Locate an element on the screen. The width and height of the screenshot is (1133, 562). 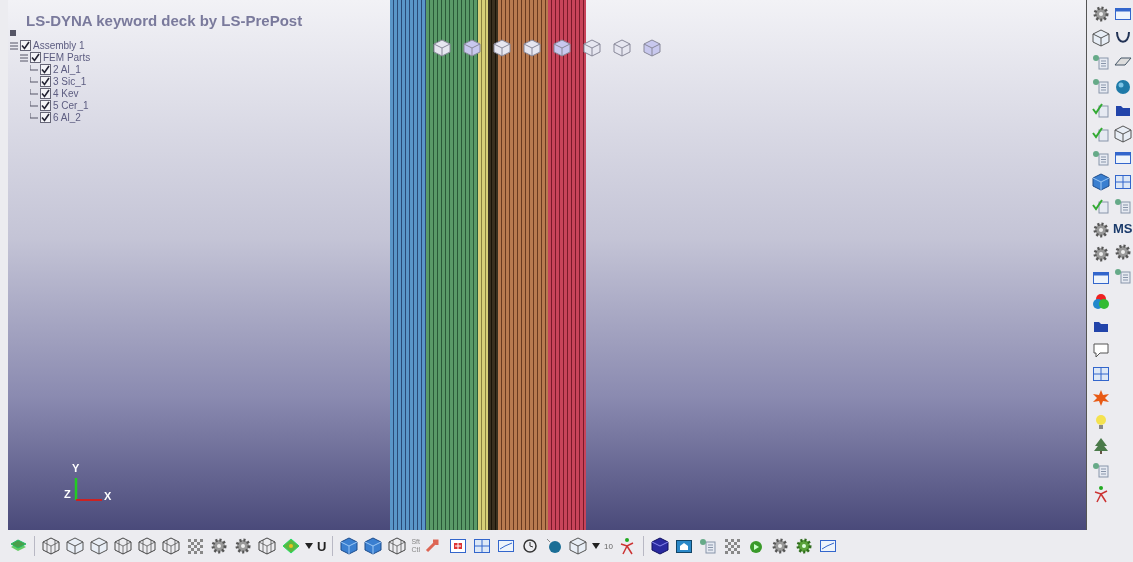
axis-label: X is located at coordinates (108, 496).